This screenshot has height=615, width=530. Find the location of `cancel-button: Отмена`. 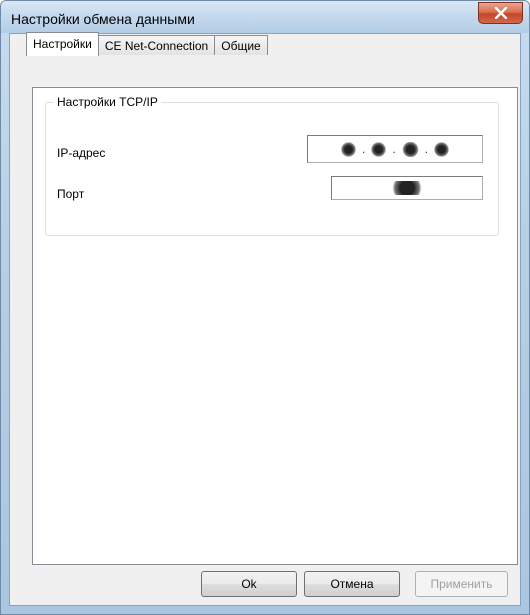

cancel-button: Отмена is located at coordinates (352, 584).